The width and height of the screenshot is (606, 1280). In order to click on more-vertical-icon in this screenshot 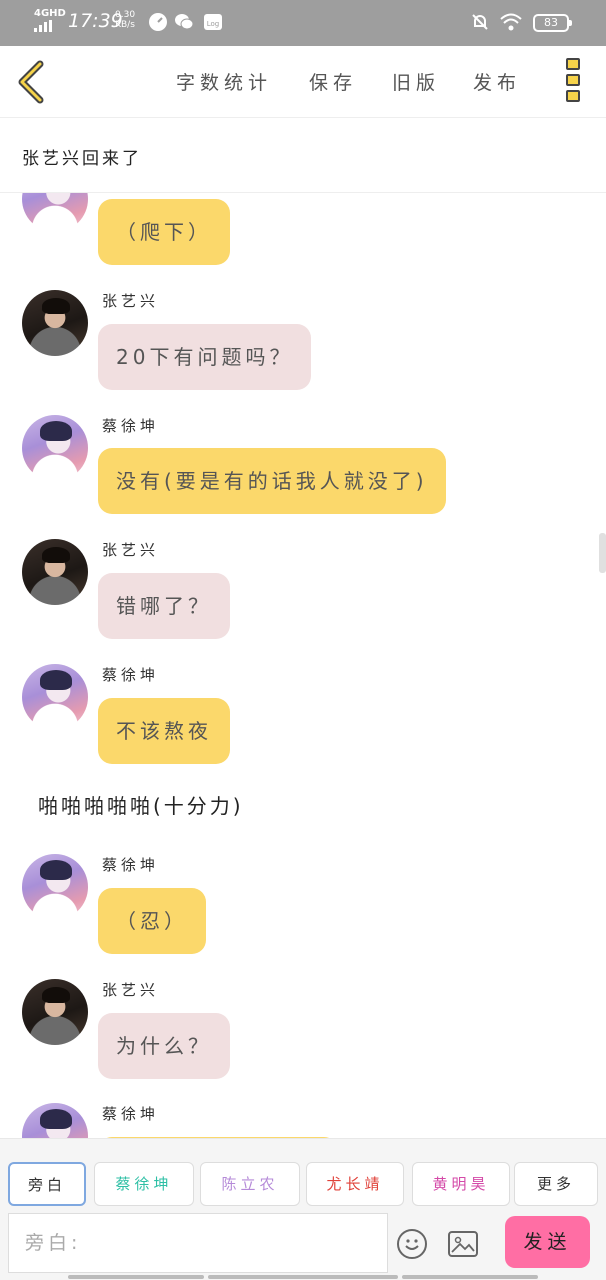, I will do `click(574, 82)`.